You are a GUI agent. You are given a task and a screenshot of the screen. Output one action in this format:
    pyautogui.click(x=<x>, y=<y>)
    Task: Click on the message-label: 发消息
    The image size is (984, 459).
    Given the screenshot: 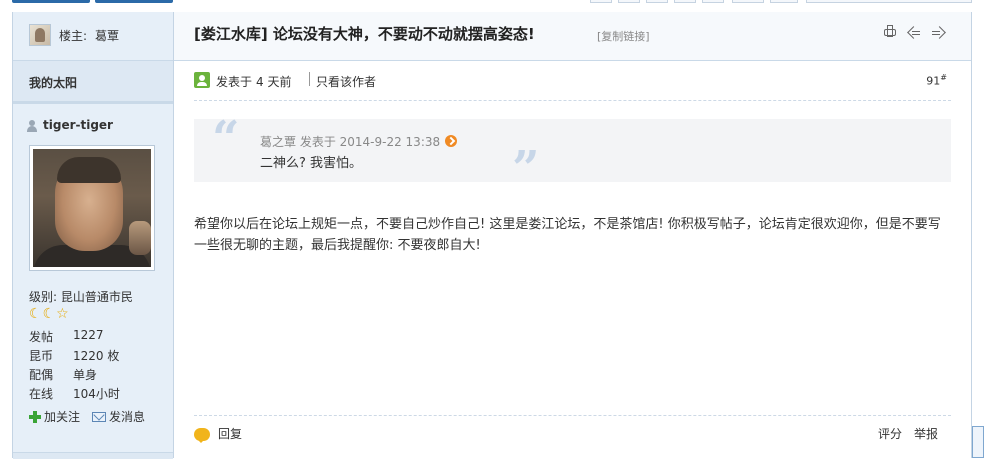 What is the action you would take?
    pyautogui.click(x=127, y=417)
    